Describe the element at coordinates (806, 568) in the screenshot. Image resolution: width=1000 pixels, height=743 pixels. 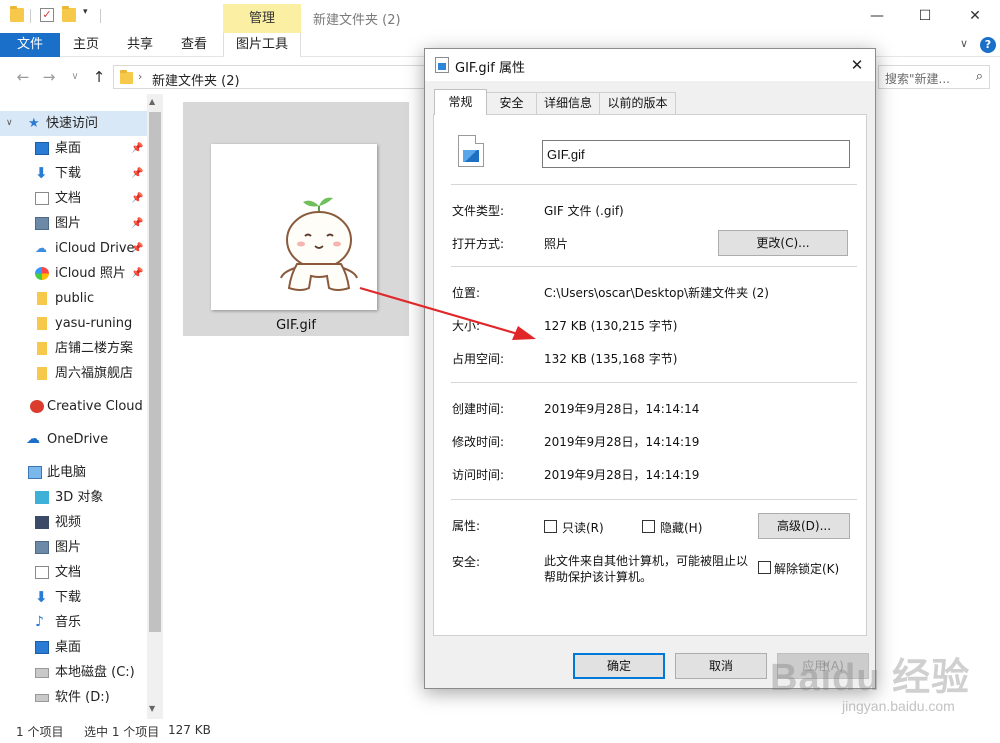
I see `unblock-label: 解除锁定(K)` at that location.